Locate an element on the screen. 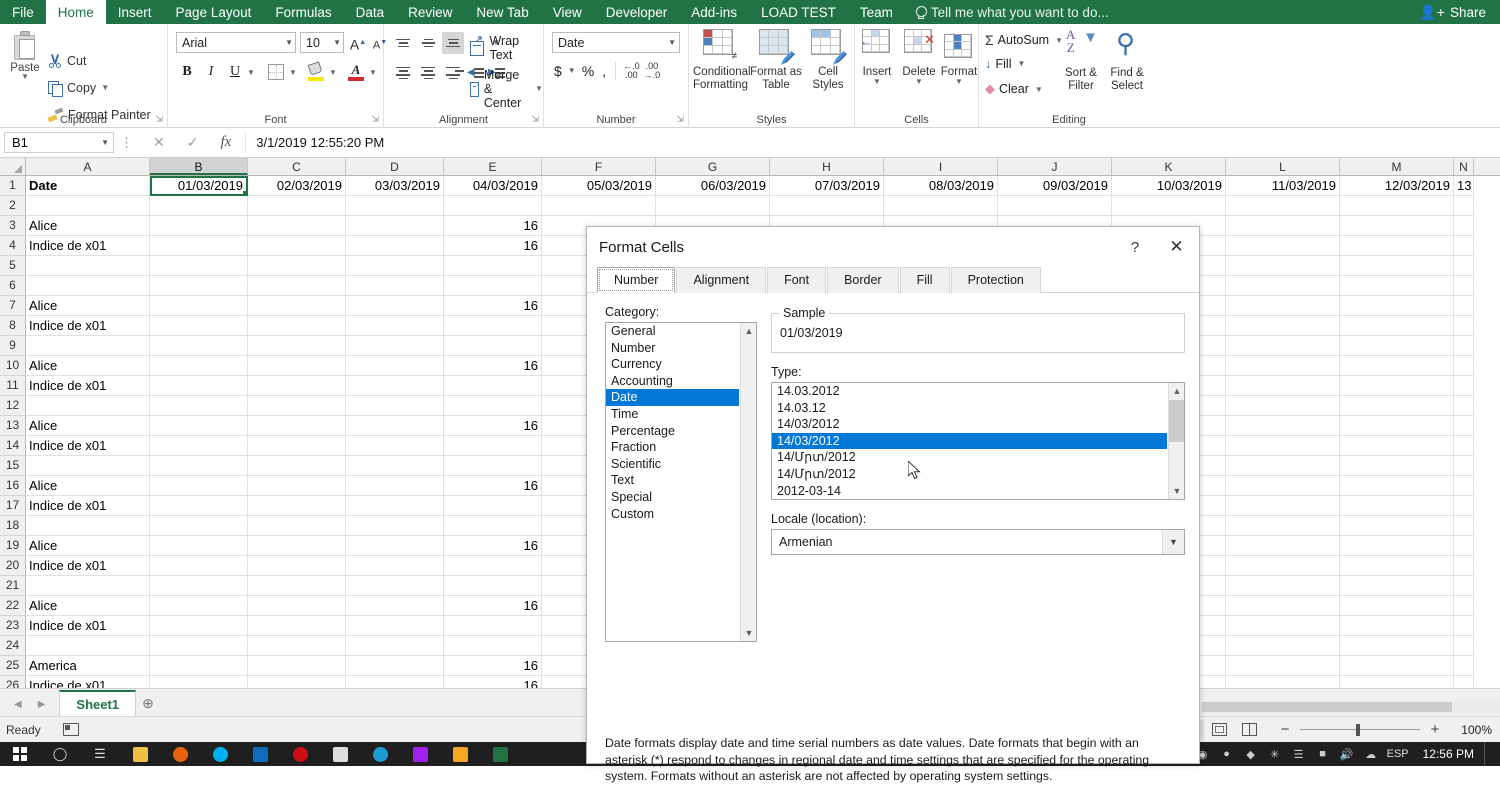 This screenshot has width=1500, height=790. cell-B23 is located at coordinates (199, 626).